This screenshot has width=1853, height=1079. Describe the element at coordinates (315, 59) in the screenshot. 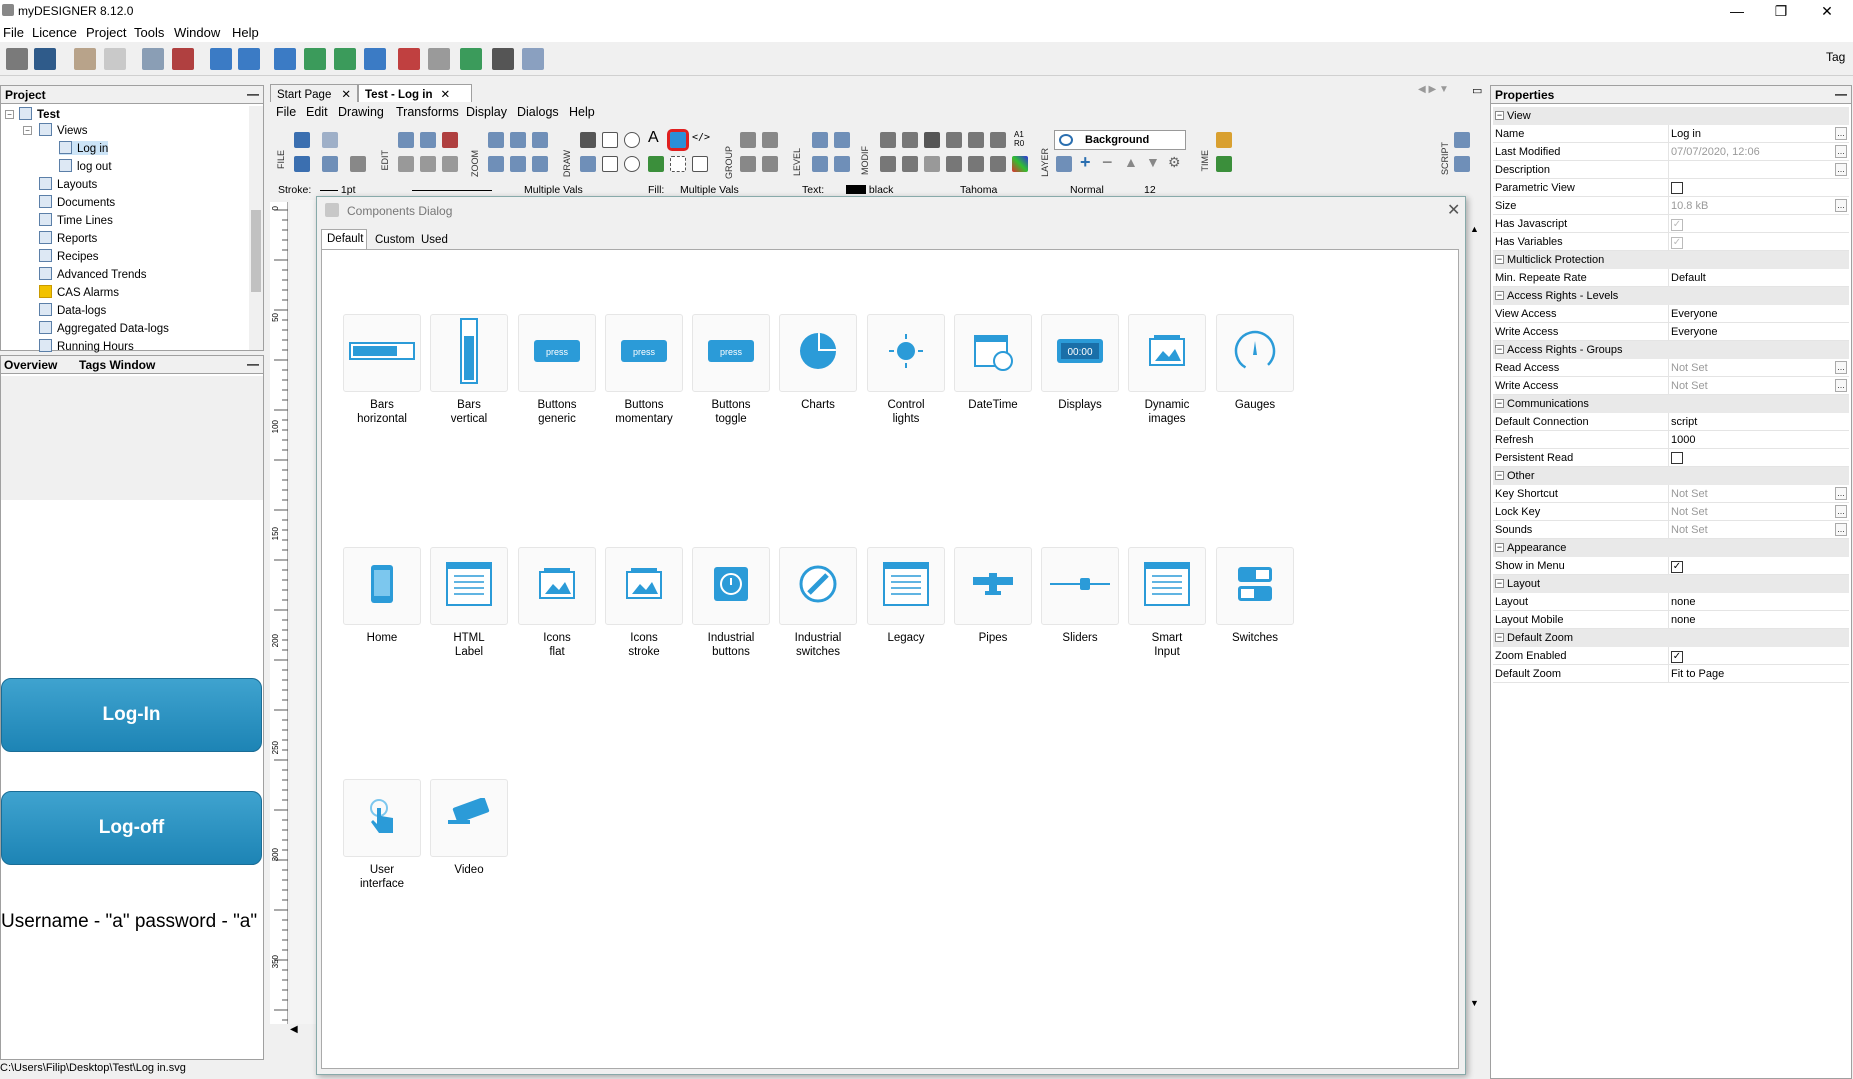

I see `monitor-add-icon` at that location.